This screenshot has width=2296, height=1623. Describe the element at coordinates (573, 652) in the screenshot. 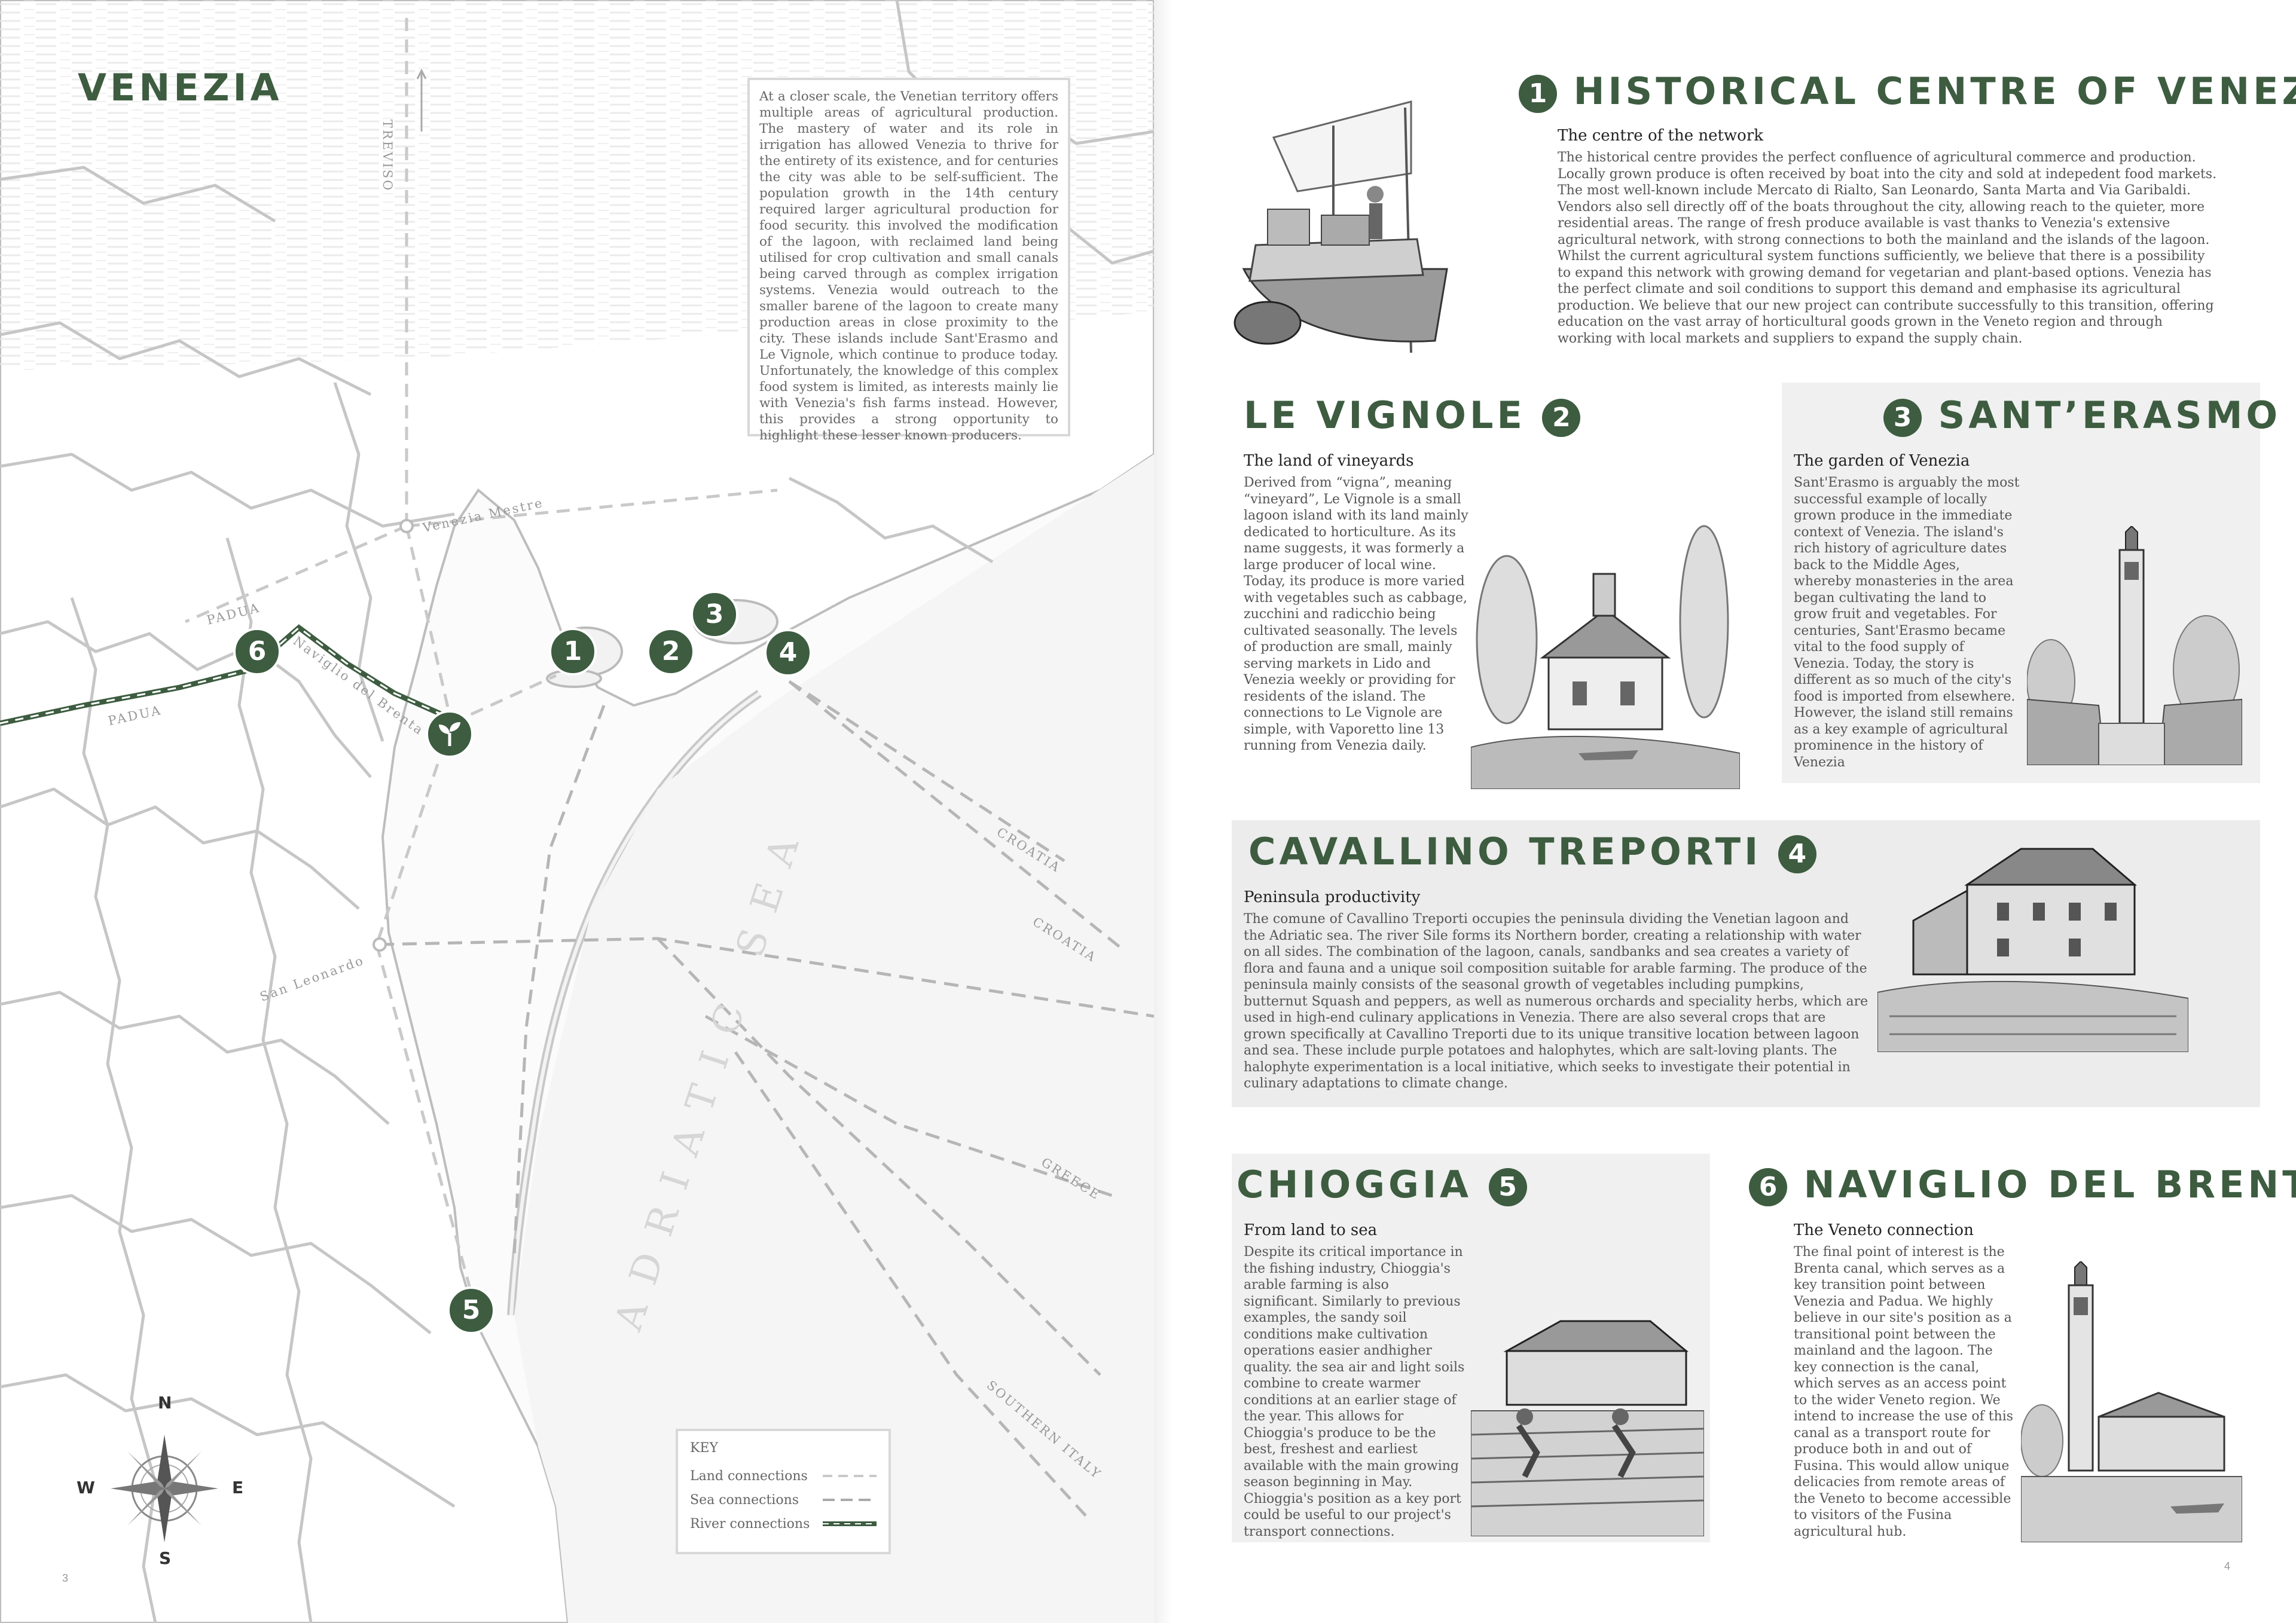

I see `map-marker-1: 1` at that location.